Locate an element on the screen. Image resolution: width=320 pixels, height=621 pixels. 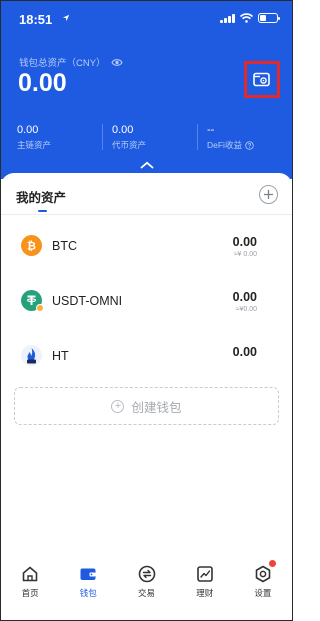
status-bar: 18:51 is located at coordinates (146, 19).